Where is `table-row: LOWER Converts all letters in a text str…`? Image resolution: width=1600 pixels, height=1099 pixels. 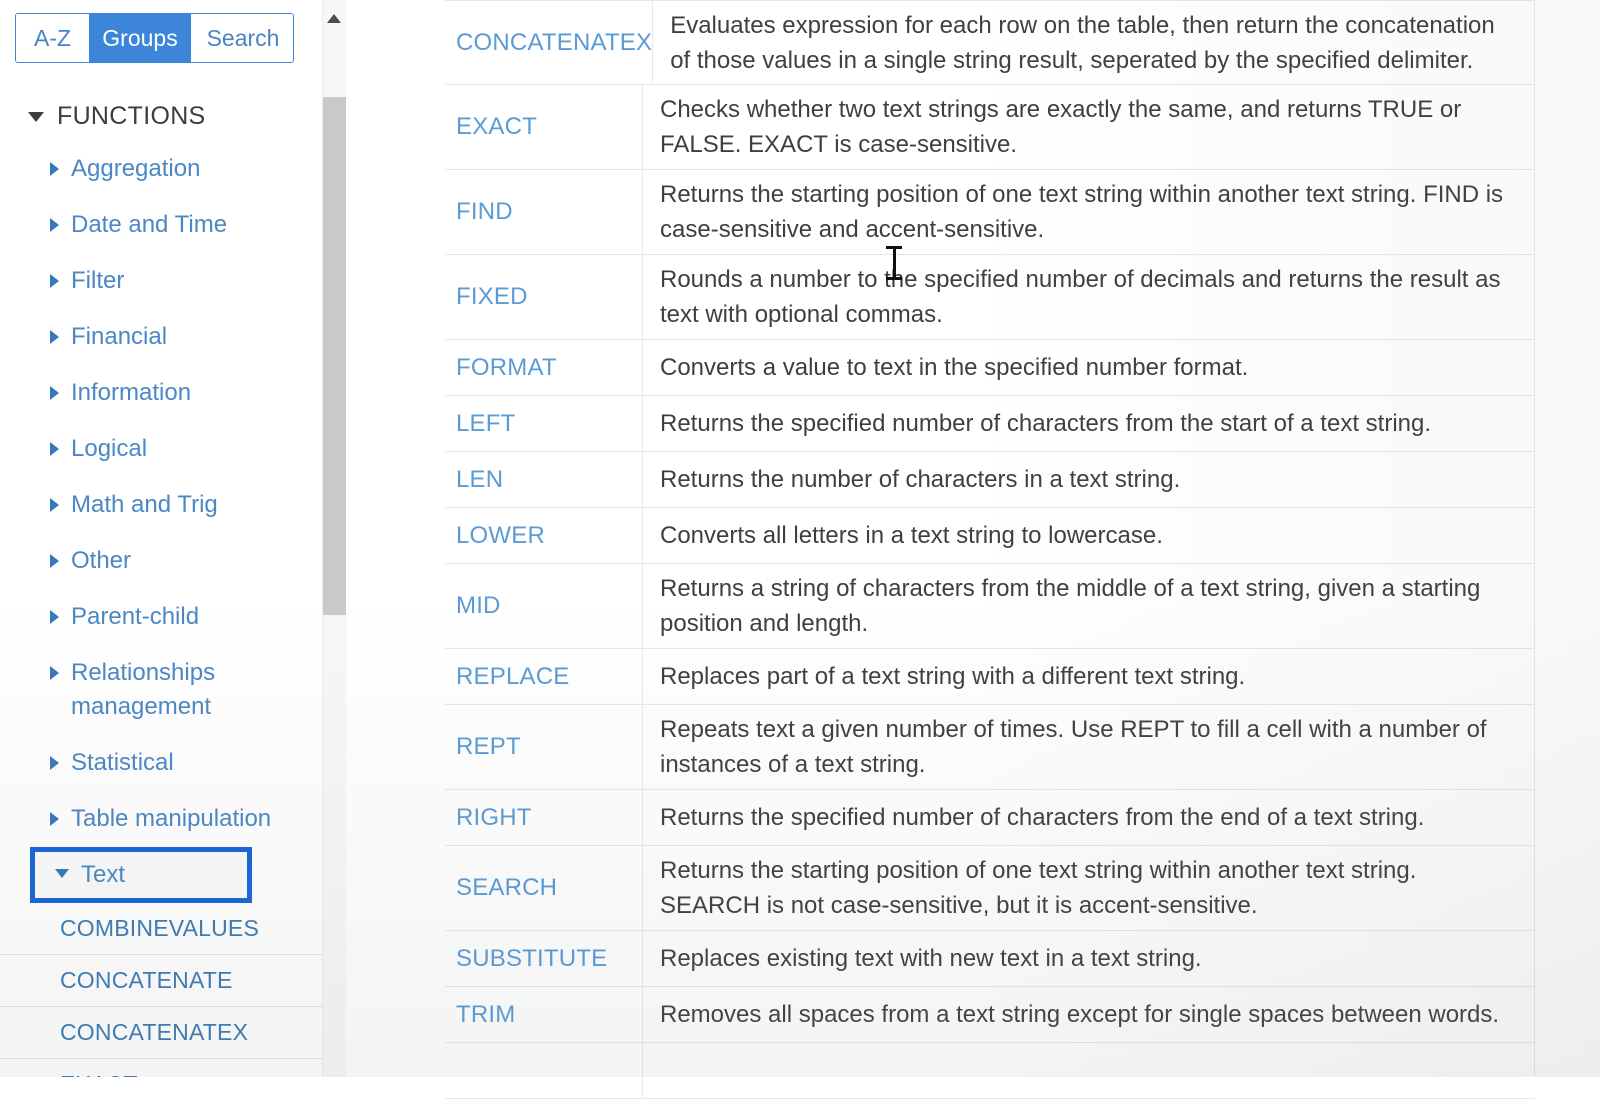 table-row: LOWER Converts all letters in a text str… is located at coordinates (990, 536).